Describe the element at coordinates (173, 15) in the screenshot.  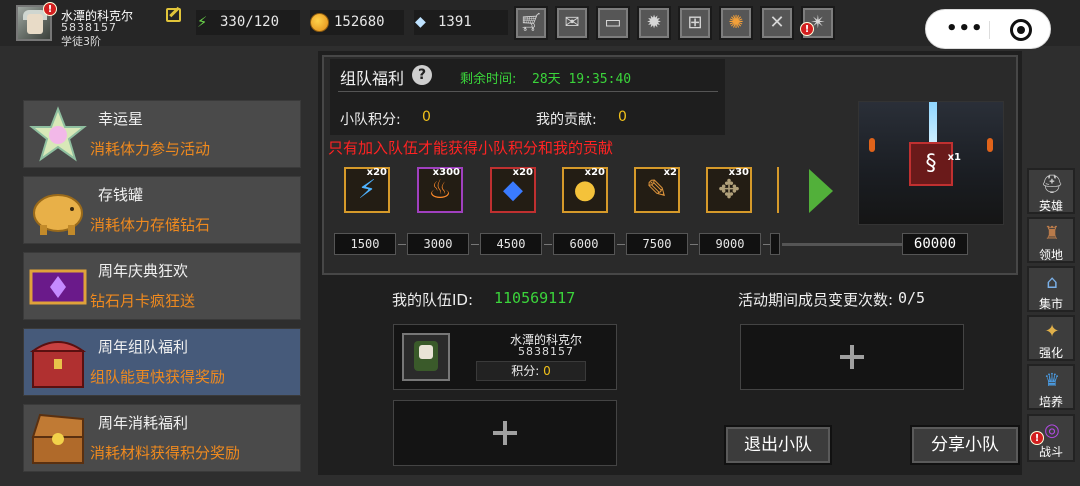
I see `edit-name-icon` at that location.